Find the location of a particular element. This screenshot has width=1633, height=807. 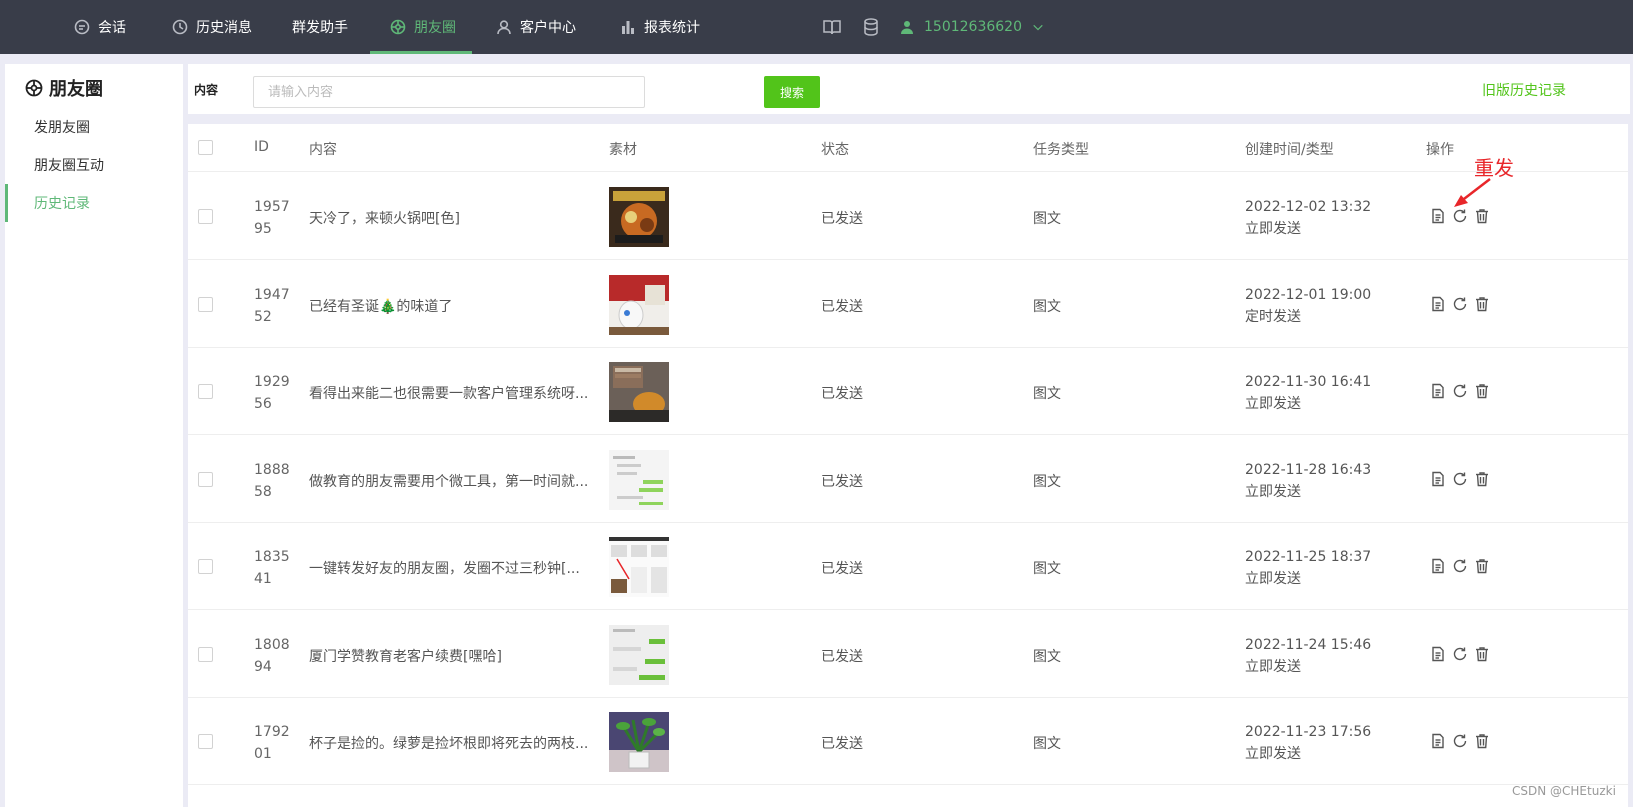

row-send-type: 定时发送 is located at coordinates (1273, 316).